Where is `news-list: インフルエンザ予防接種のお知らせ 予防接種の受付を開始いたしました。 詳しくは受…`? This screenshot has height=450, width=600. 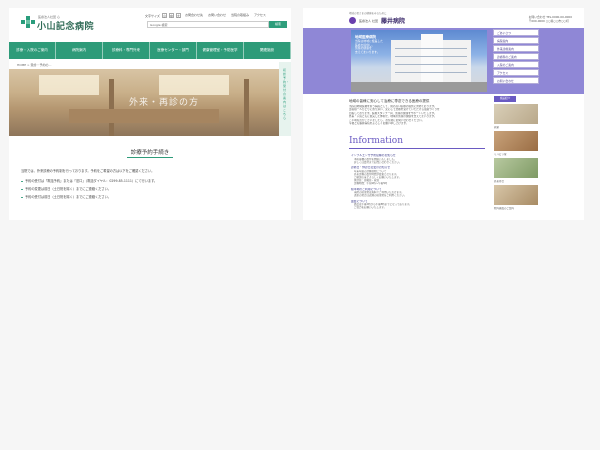
news-list: インフルエンザ予防接種のお知らせ 予防接種の受付を開始いたしました。 詳しくは受… is located at coordinates (418, 181).